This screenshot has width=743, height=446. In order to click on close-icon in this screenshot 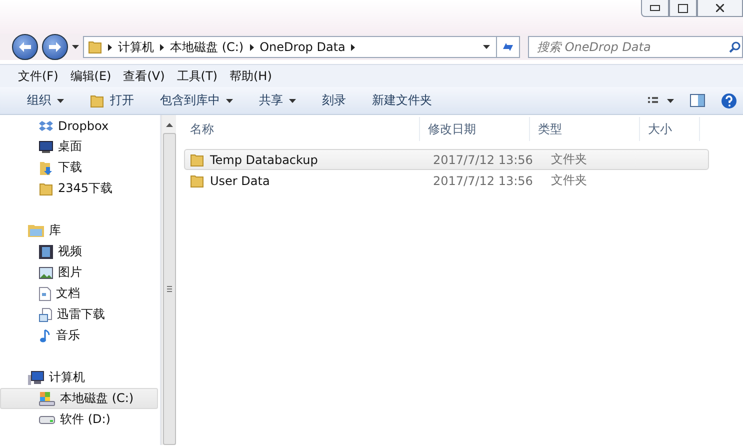, I will do `click(720, 8)`.